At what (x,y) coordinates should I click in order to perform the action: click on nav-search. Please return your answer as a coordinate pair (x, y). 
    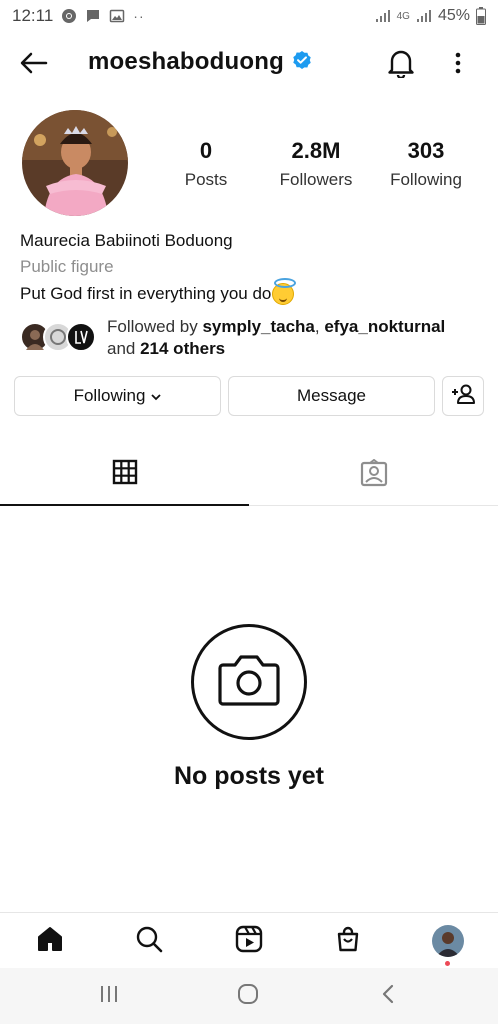
    Looking at the image, I should click on (149, 941).